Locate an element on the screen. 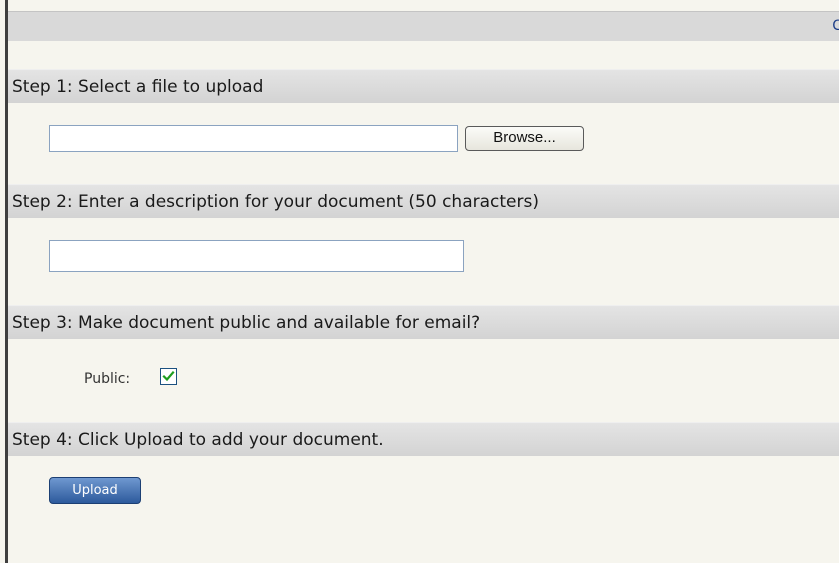 This screenshot has width=839, height=563. step-1-title: Step 1: Select a file to upload is located at coordinates (138, 87).